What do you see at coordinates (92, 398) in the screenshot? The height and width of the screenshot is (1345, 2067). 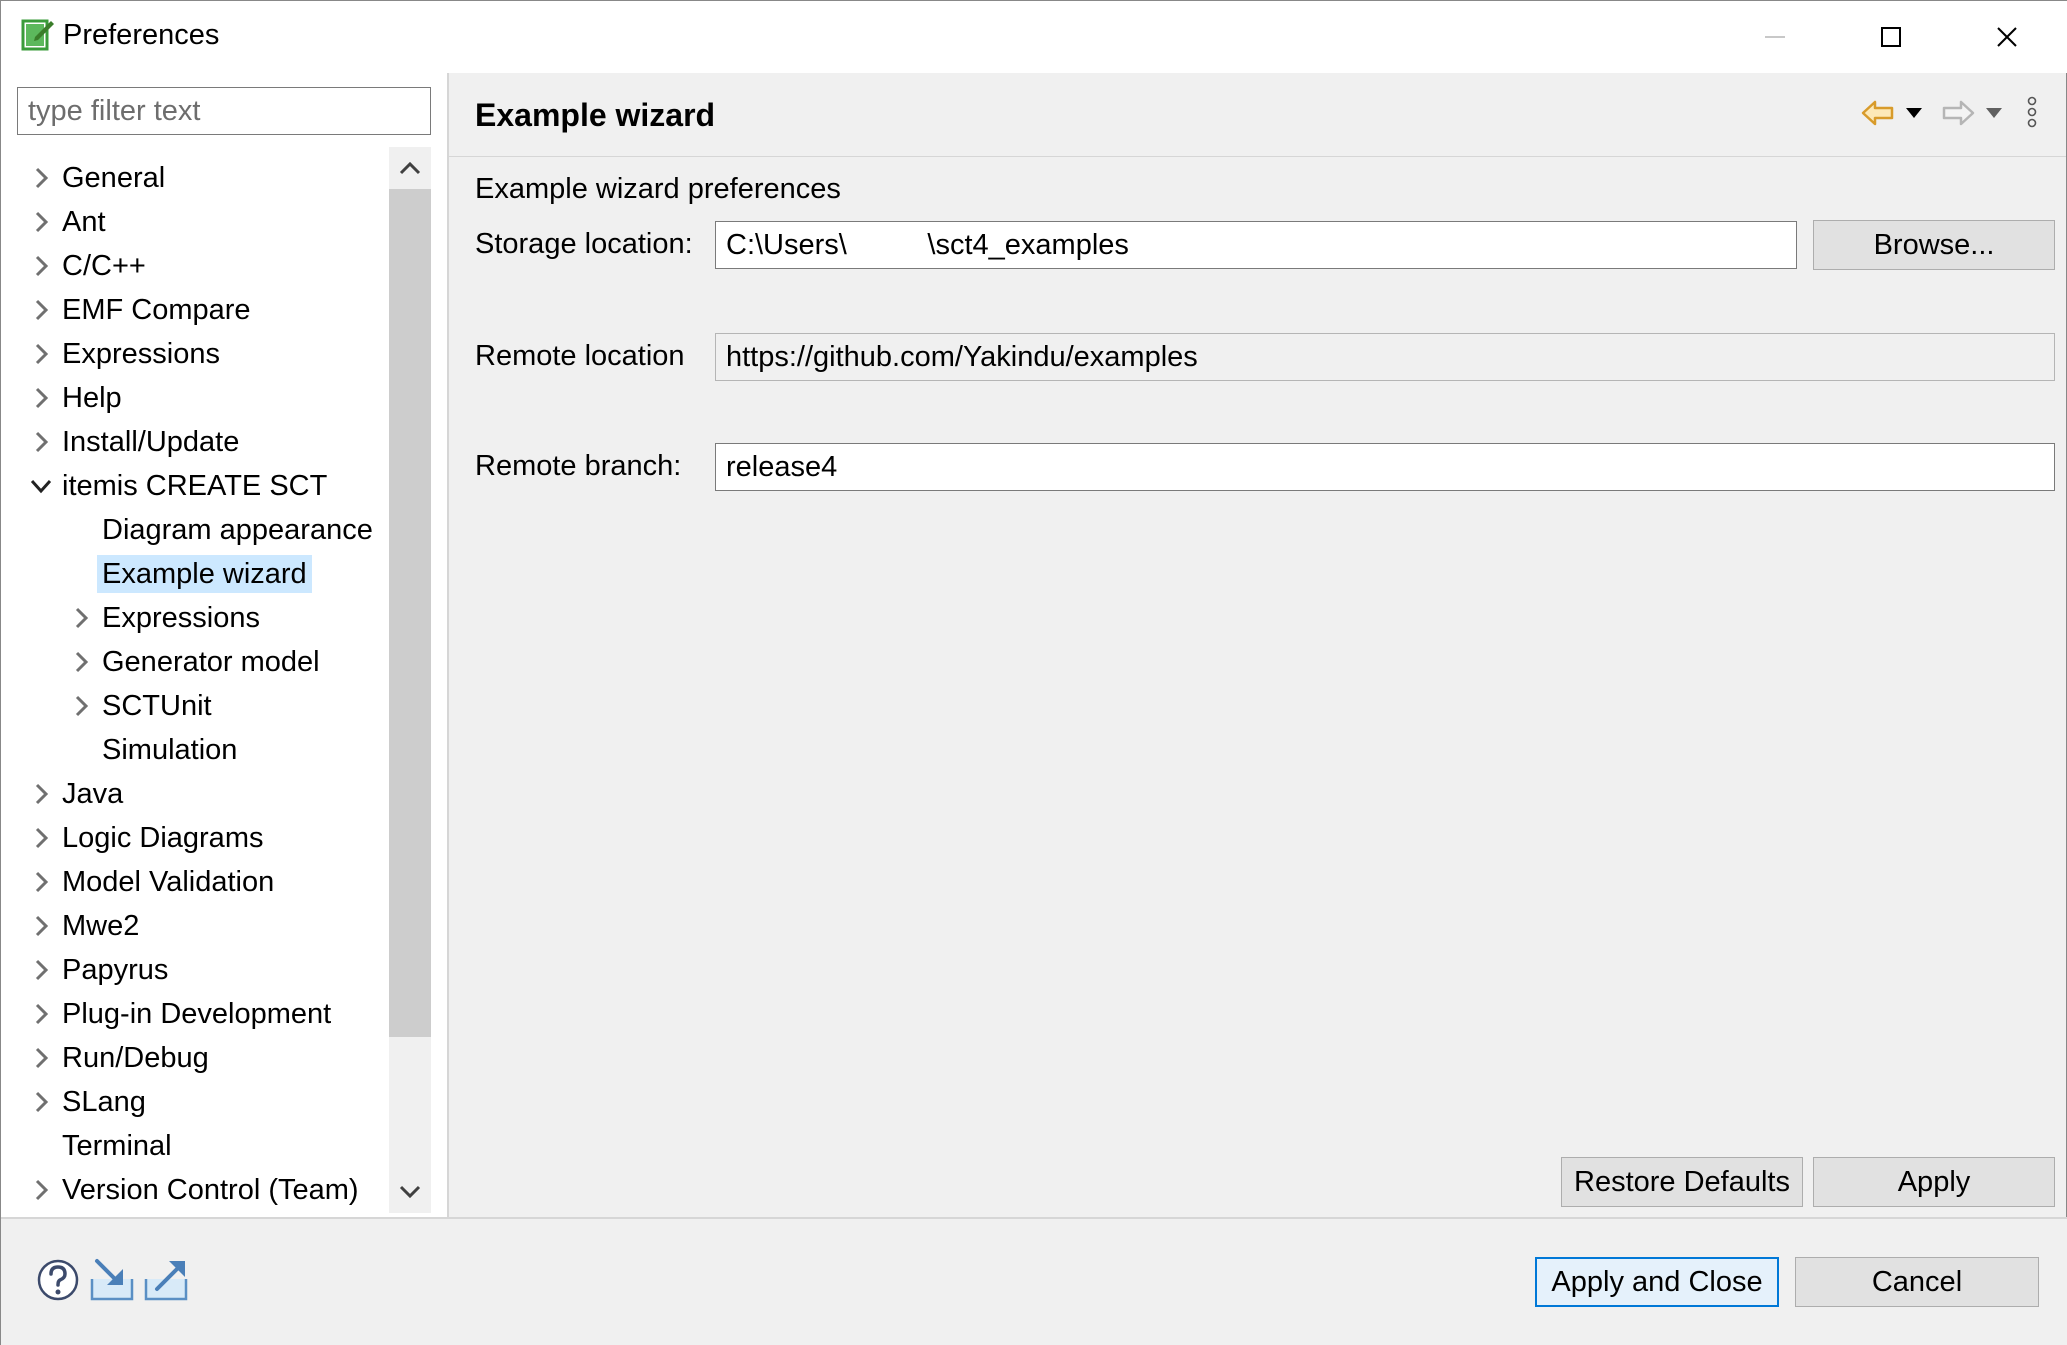 I see `tree-item-label: Help` at bounding box center [92, 398].